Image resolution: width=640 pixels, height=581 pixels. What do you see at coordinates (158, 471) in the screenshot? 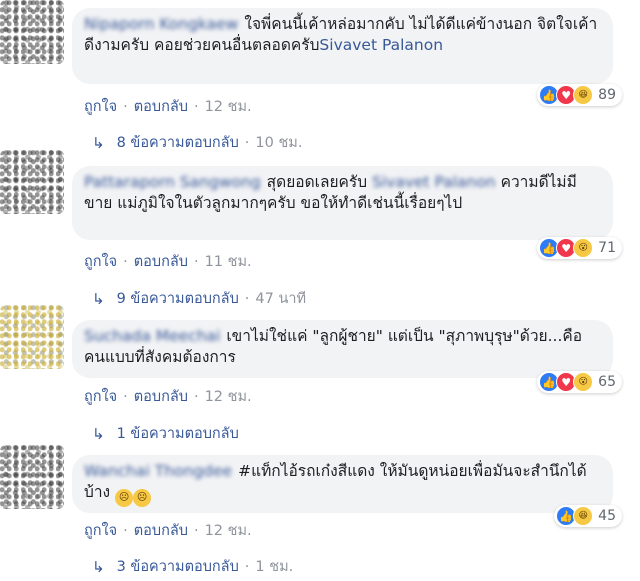
I see `comment-author: Wanchai Thongdee` at bounding box center [158, 471].